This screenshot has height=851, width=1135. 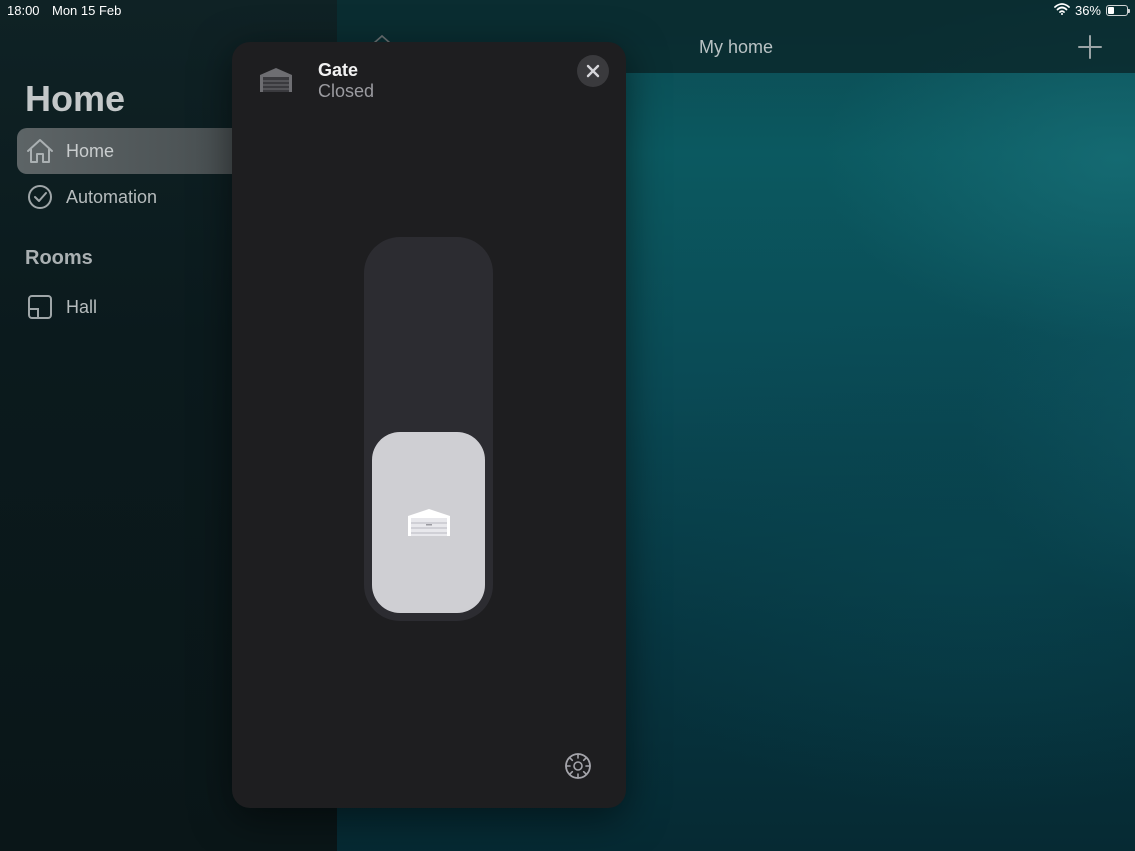 I want to click on clock-icon, so click(x=40, y=197).